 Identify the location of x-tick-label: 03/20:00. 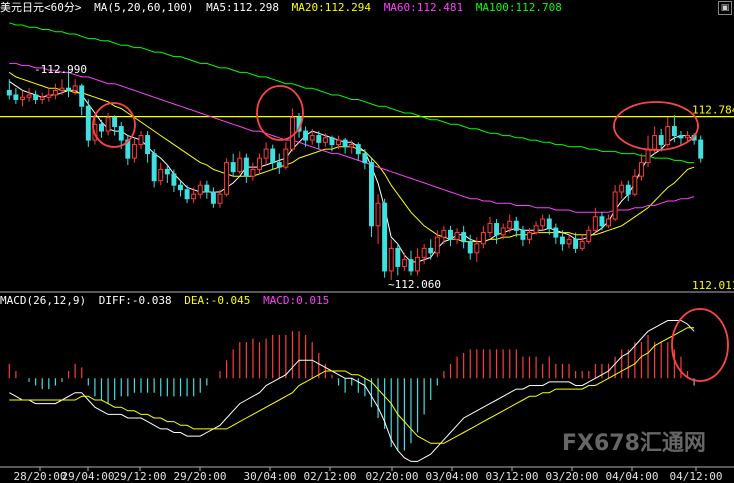
(572, 476).